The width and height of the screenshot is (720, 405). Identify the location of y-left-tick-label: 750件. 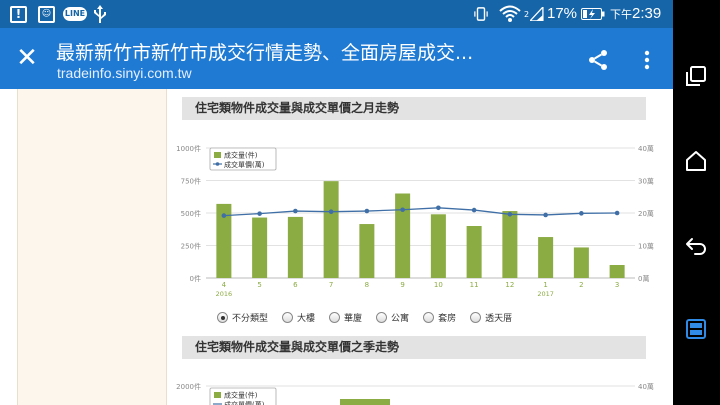
(191, 181).